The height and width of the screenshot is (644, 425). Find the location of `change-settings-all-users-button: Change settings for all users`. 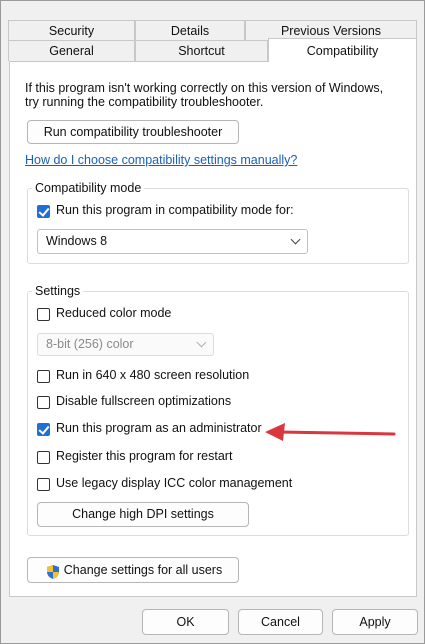

change-settings-all-users-button: Change settings for all users is located at coordinates (133, 570).